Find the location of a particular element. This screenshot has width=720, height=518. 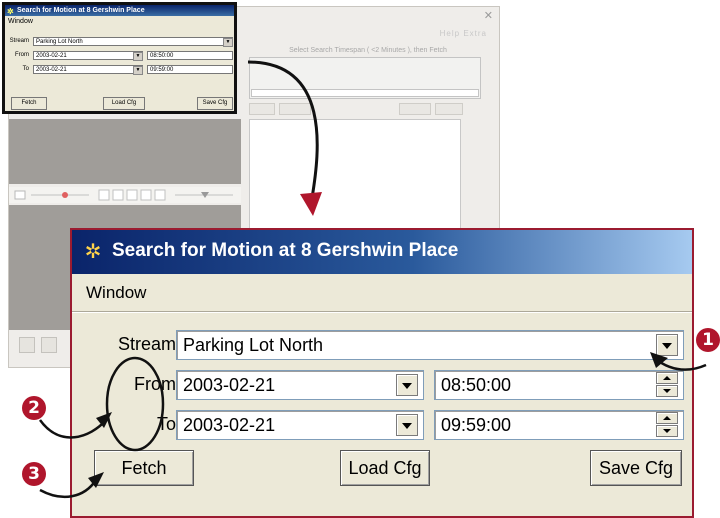

small-to-time: 09:59:00 is located at coordinates (190, 69).